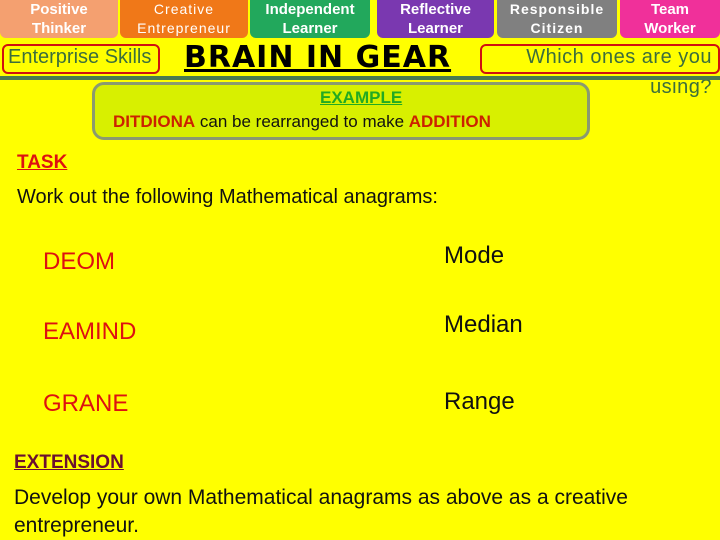 Image resolution: width=720 pixels, height=540 pixels. What do you see at coordinates (80, 57) in the screenshot?
I see `enterprise-skills-label: Enterprise Skills` at bounding box center [80, 57].